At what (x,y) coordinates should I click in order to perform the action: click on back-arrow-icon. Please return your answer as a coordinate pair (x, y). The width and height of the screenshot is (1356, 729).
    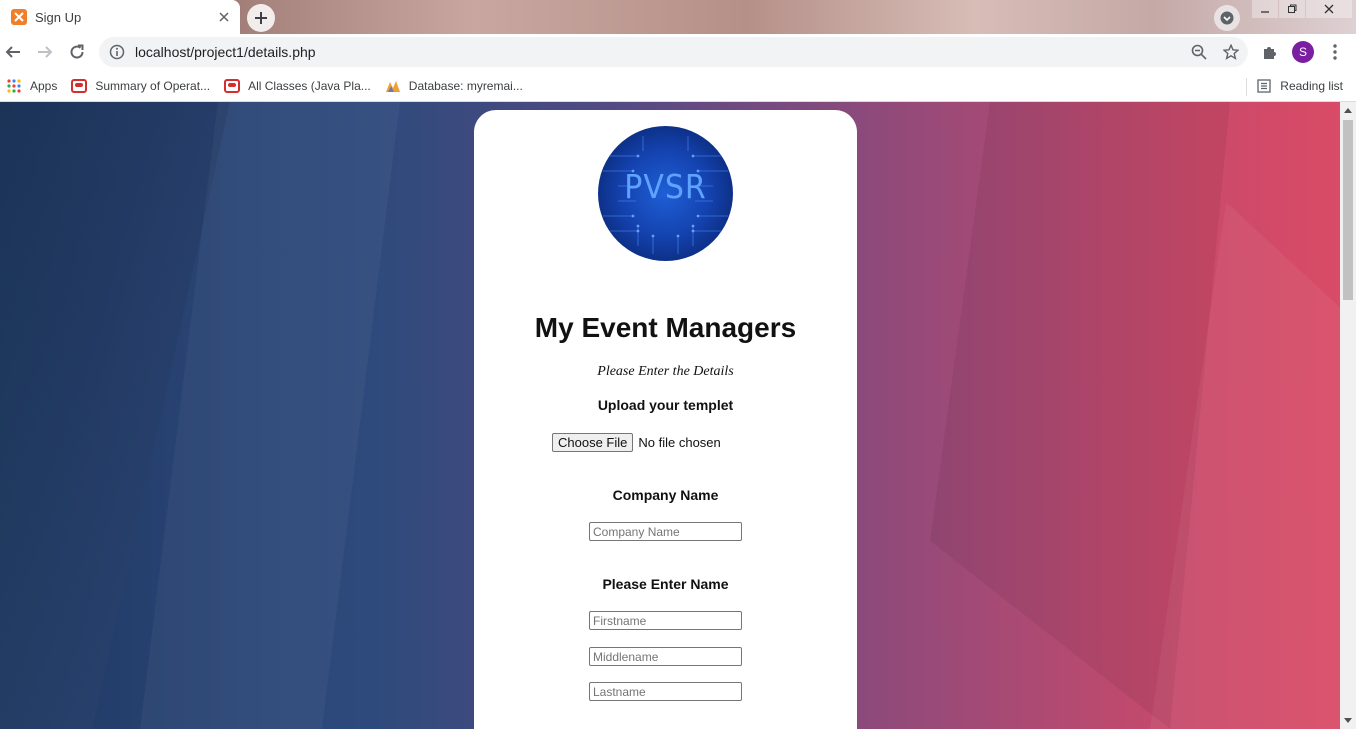
    Looking at the image, I should click on (13, 52).